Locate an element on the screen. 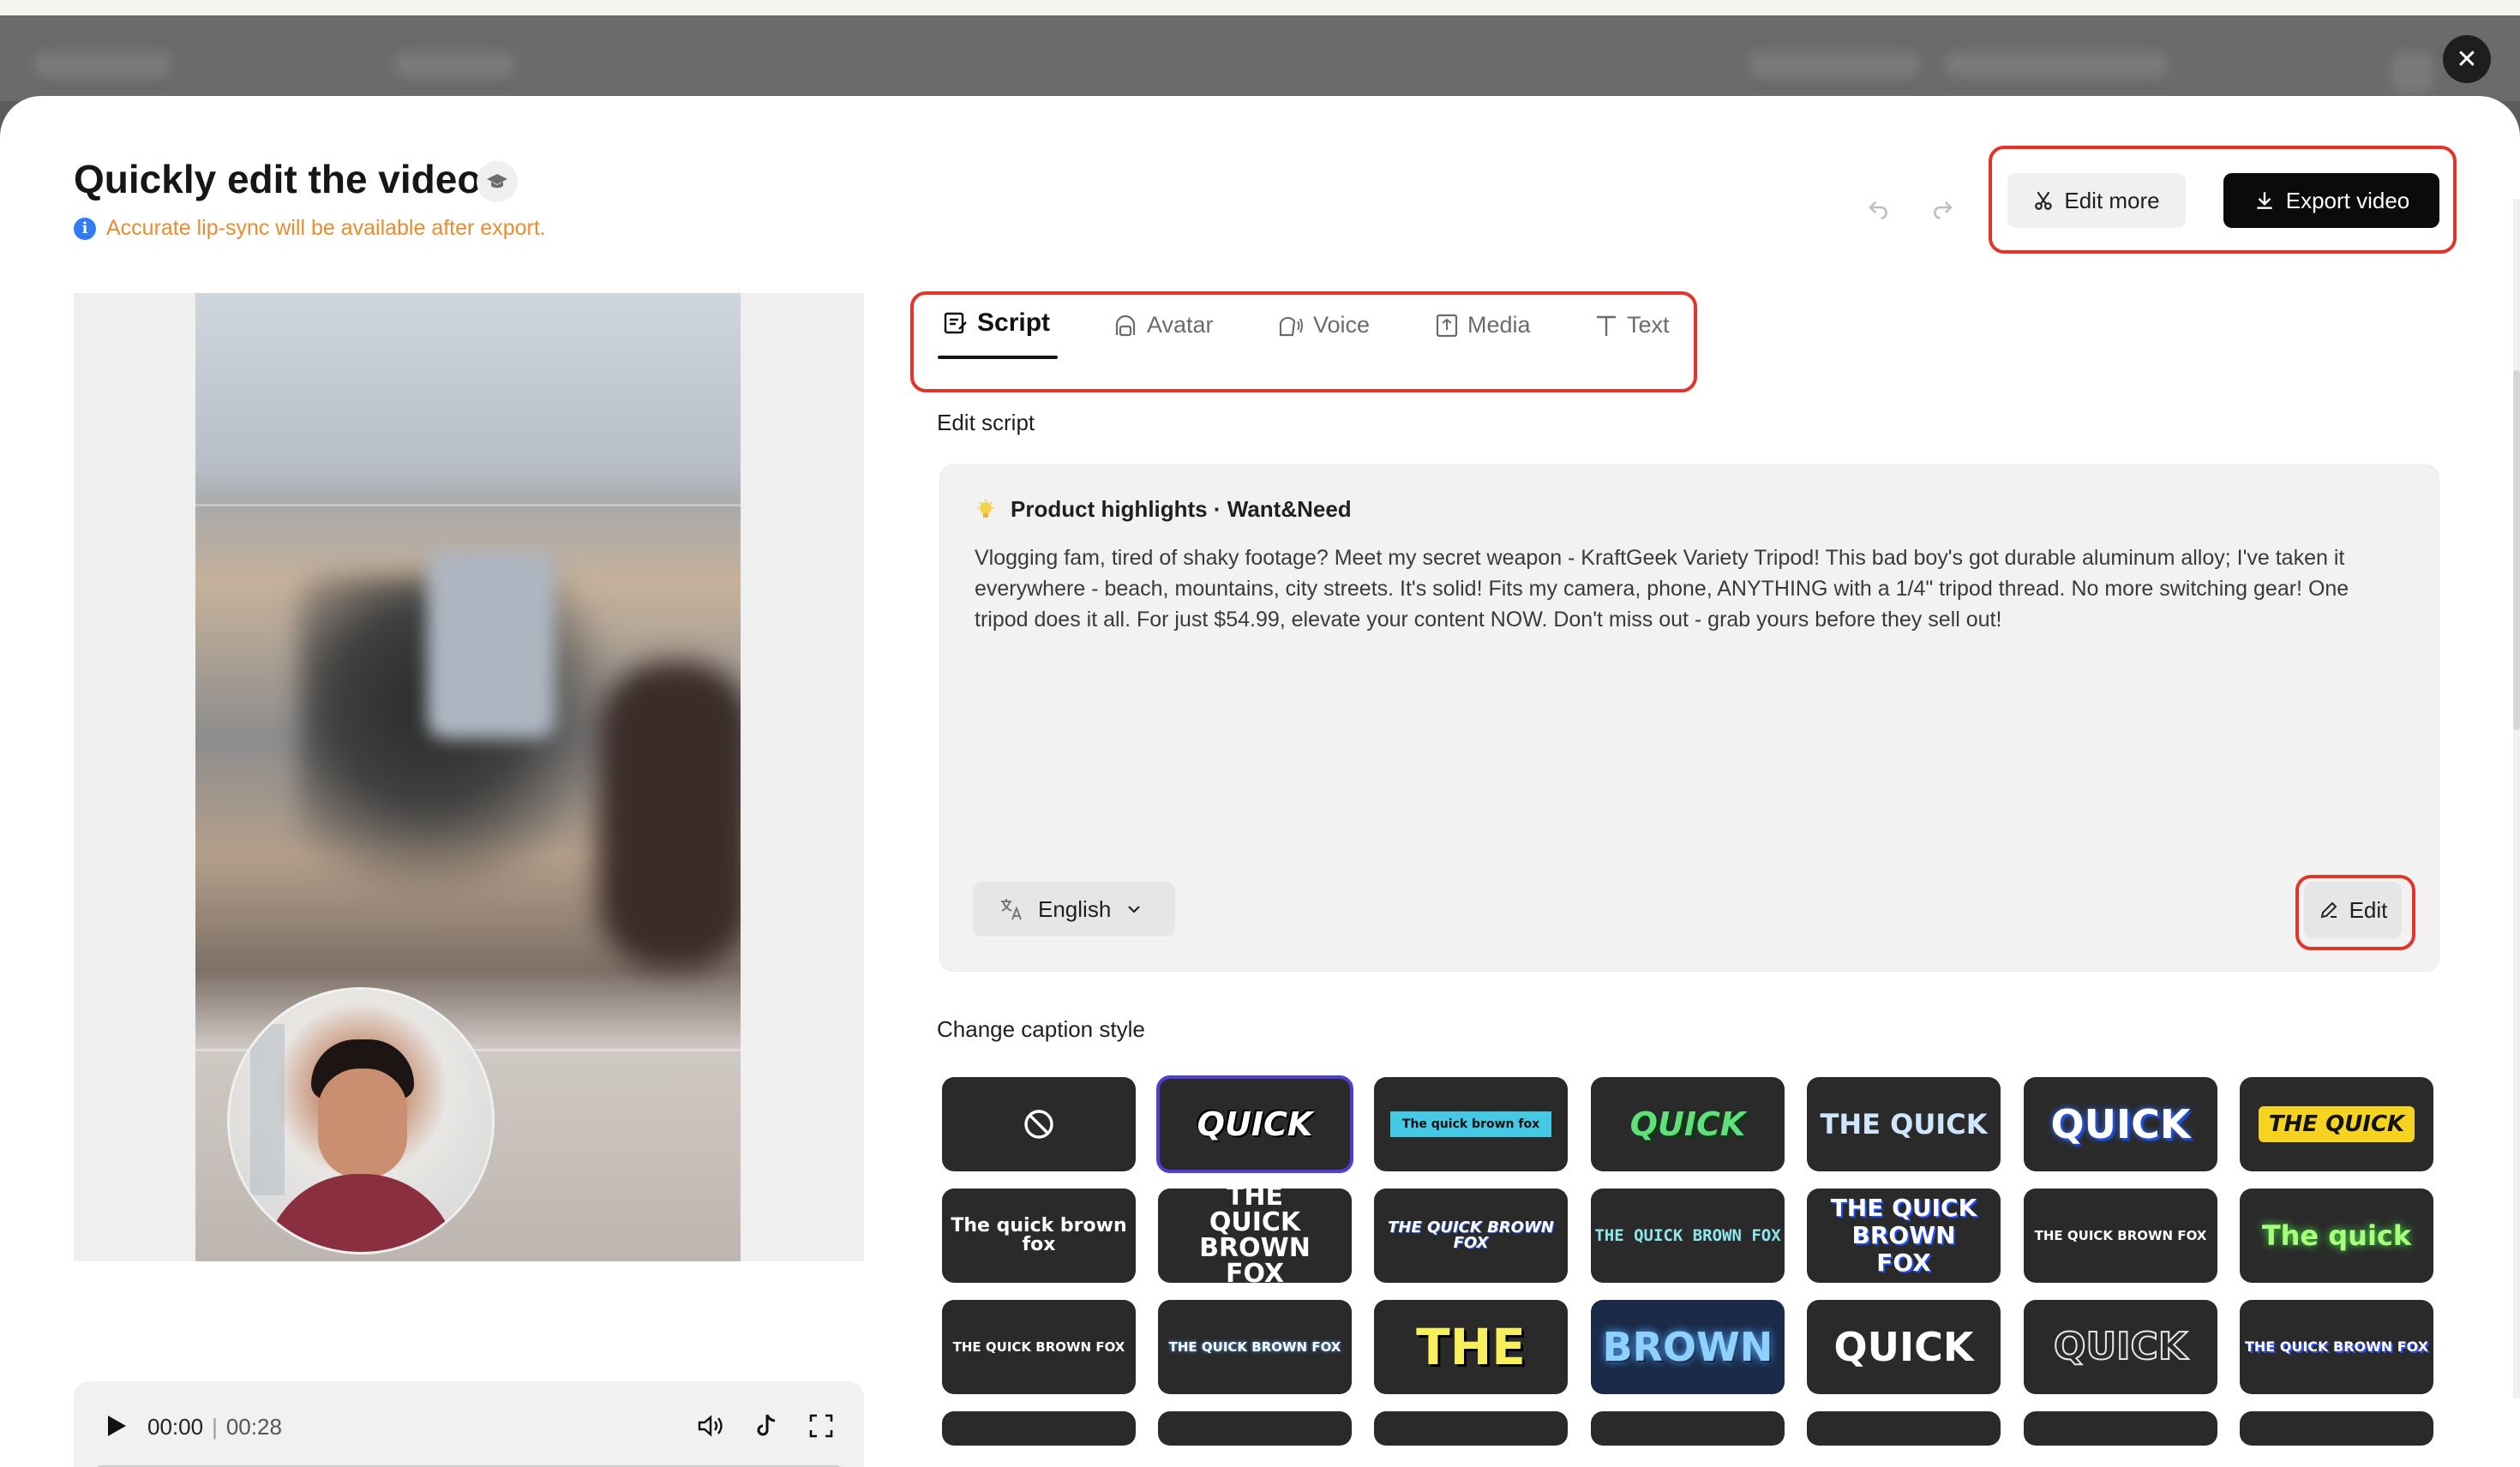 This screenshot has width=2520, height=1467. caption-style-tile: The quick is located at coordinates (2336, 1236).